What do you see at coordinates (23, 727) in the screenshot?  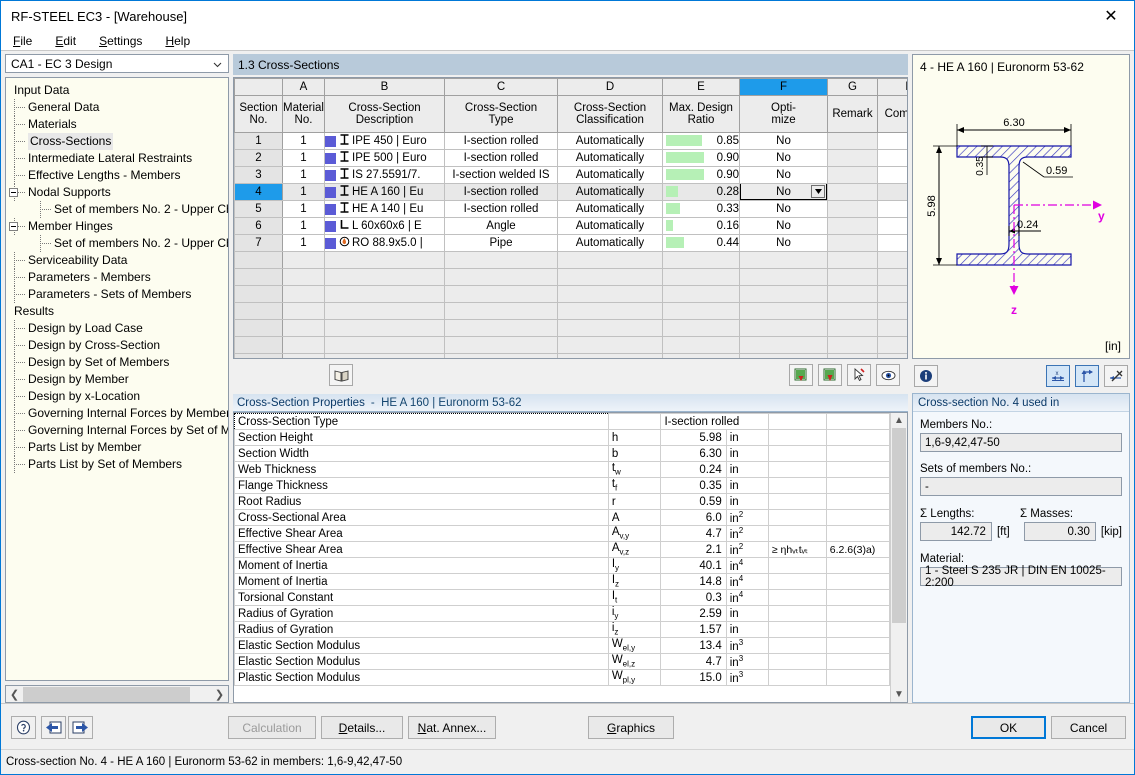 I see `help-icon` at bounding box center [23, 727].